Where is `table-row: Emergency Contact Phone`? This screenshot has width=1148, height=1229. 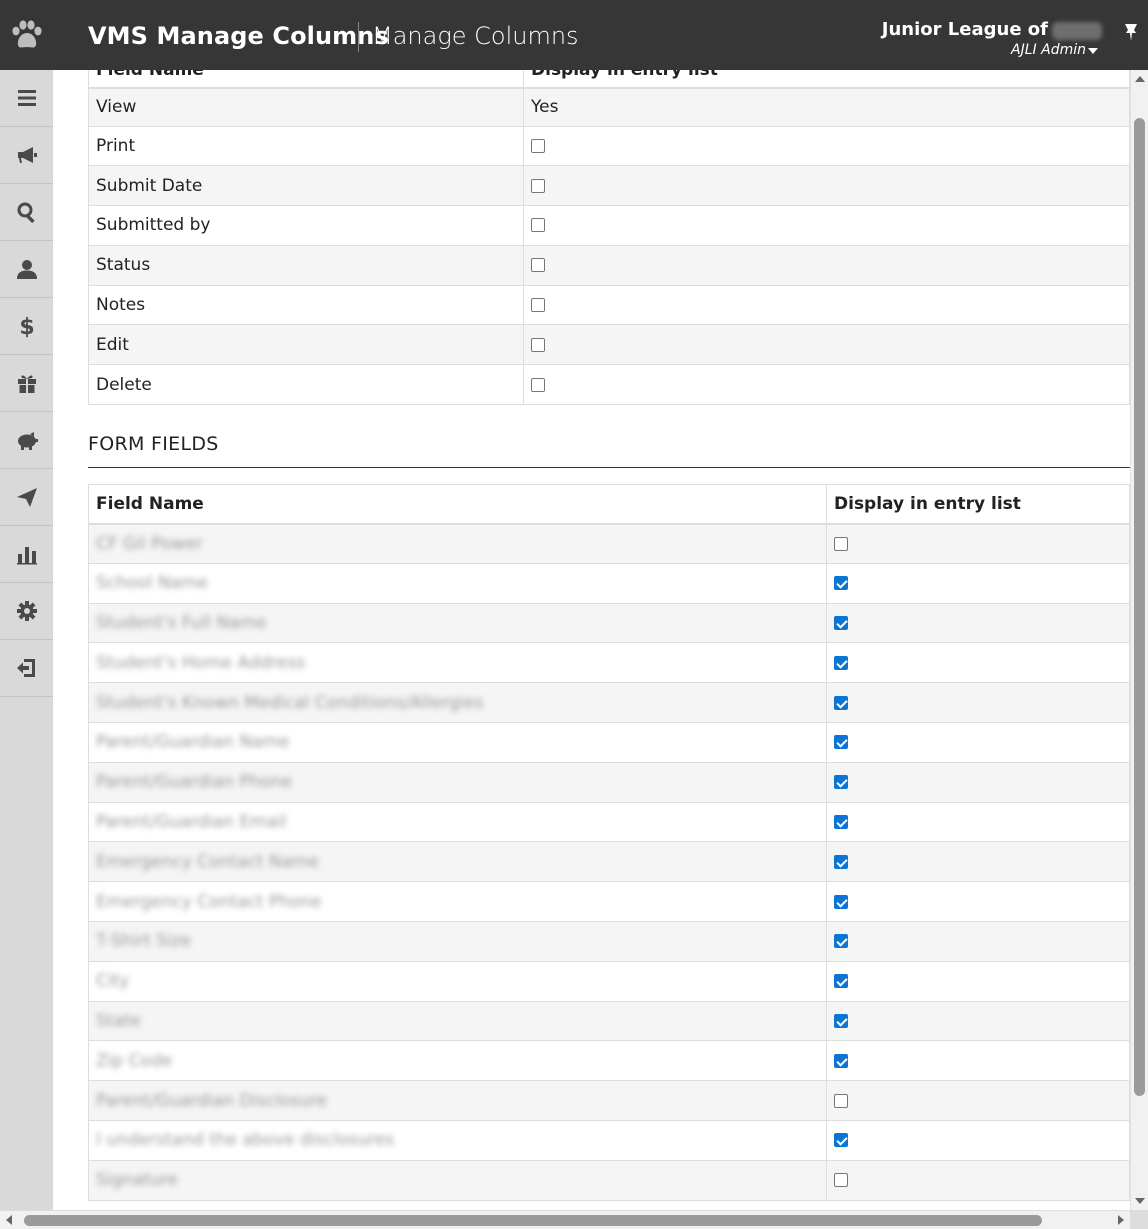
table-row: Emergency Contact Phone is located at coordinates (609, 901).